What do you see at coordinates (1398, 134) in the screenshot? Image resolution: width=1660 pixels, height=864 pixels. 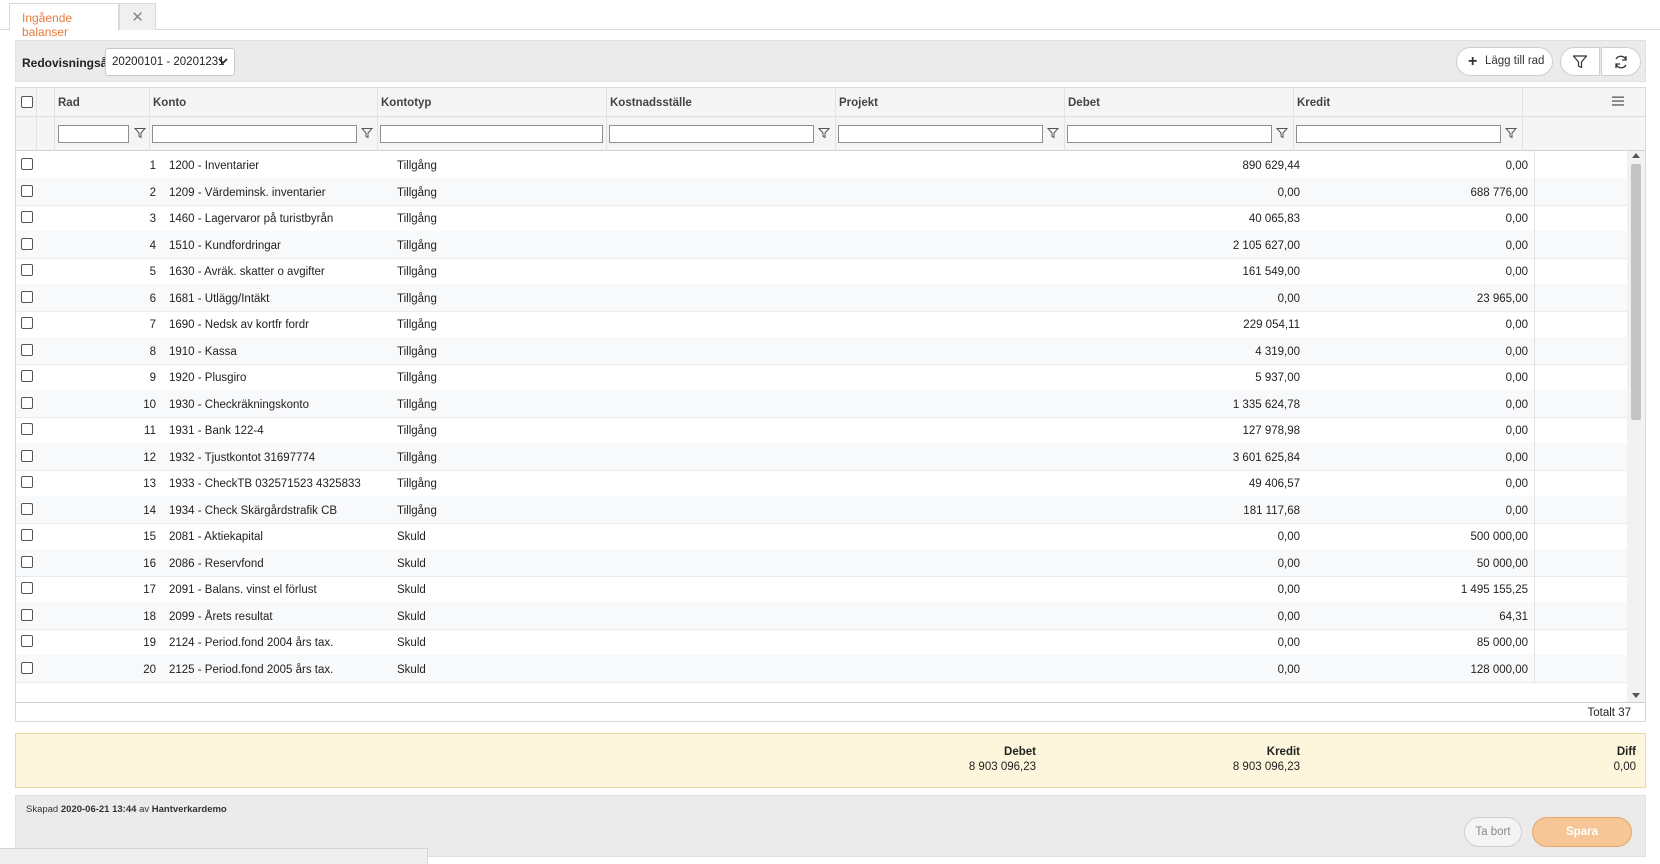 I see `filter-input-kredit` at bounding box center [1398, 134].